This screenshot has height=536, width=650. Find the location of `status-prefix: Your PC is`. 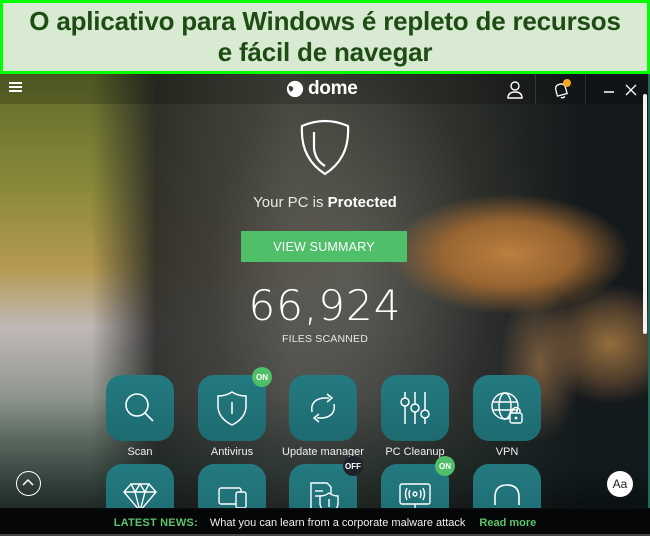

status-prefix: Your PC is is located at coordinates (290, 202).